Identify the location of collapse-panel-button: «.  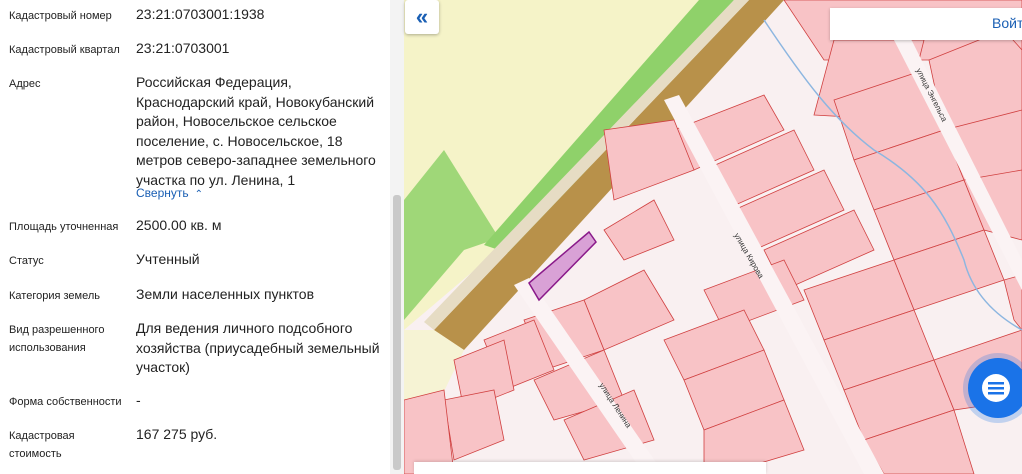
(422, 17).